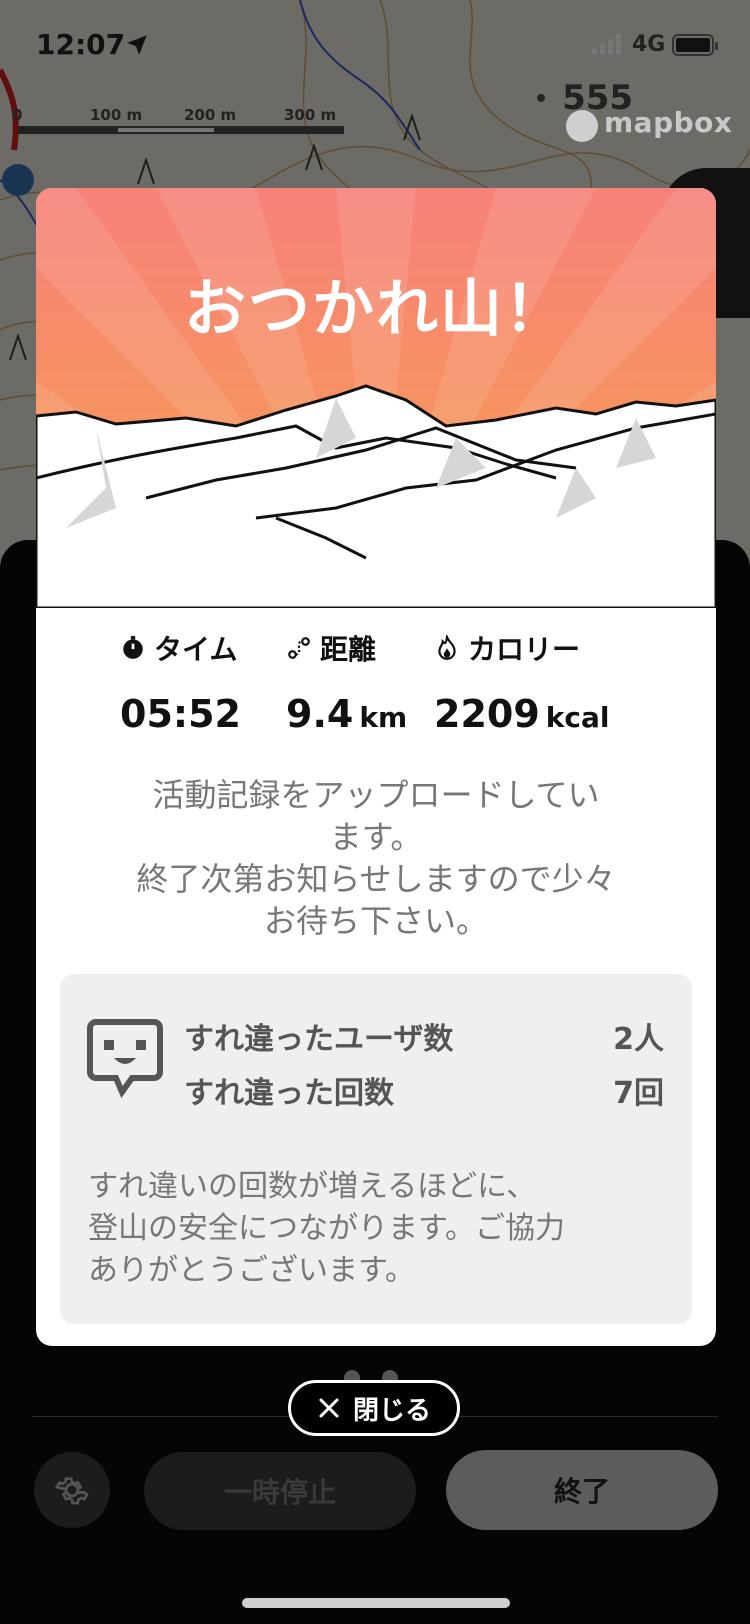  I want to click on passed-users-row: すれ違ったユーザ数 2人, so click(424, 1036).